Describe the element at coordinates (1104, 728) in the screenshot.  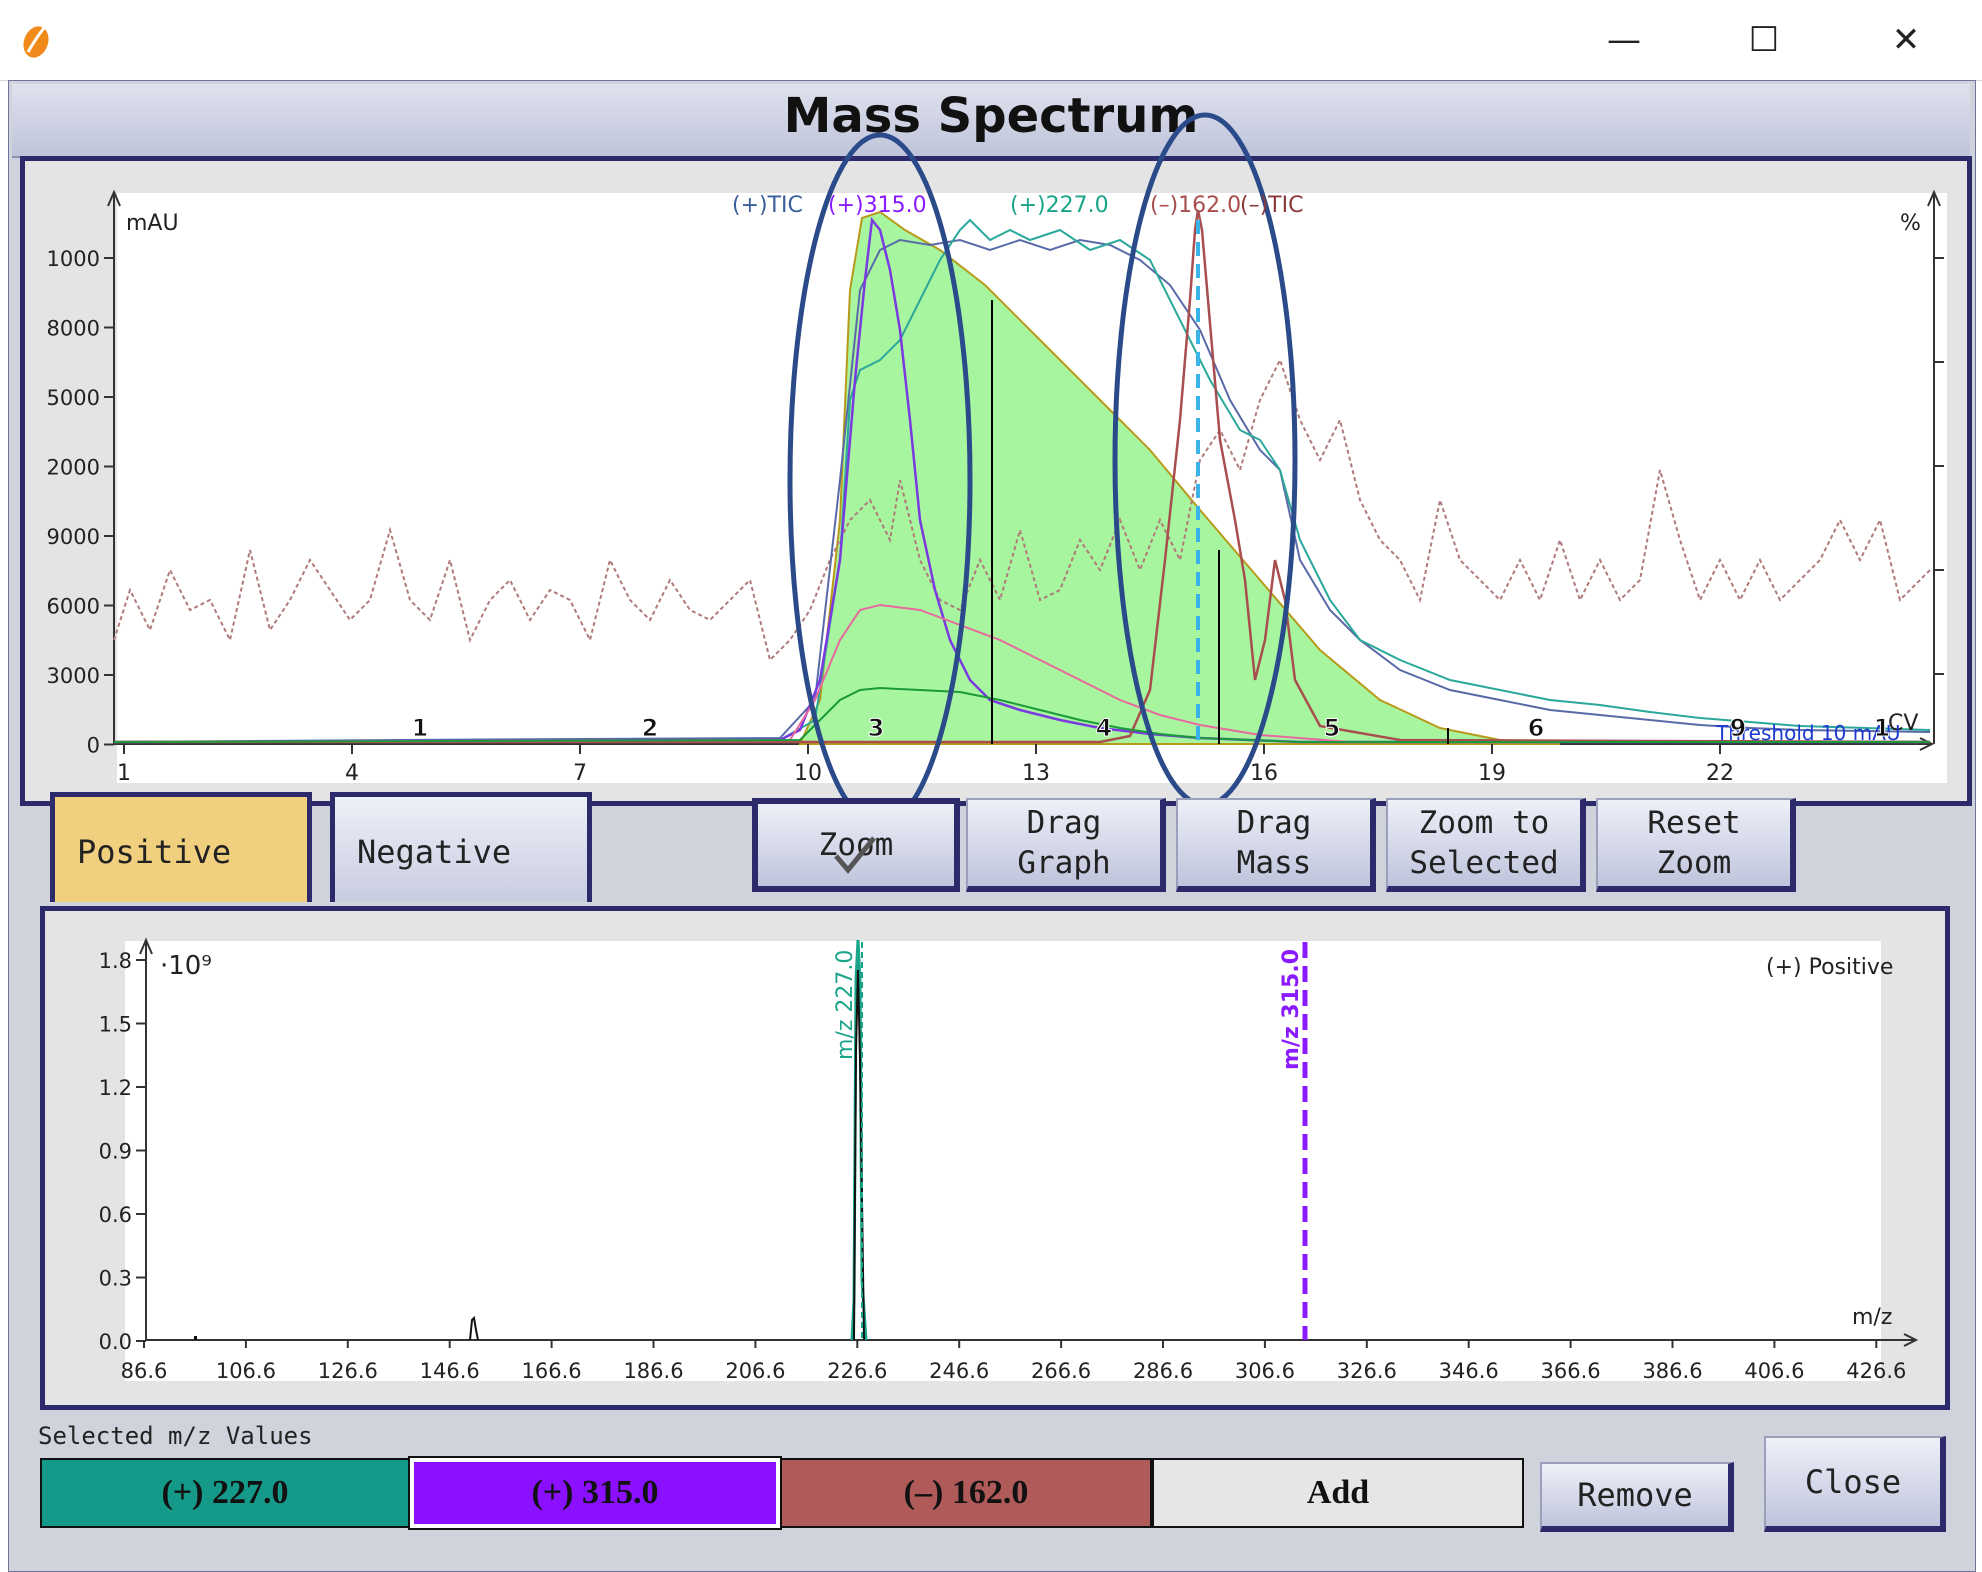
I see `fraction-label: 4` at that location.